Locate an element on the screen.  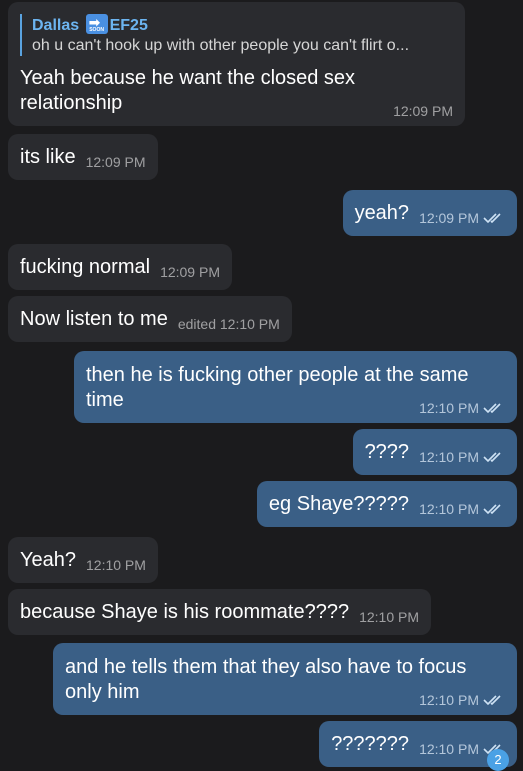
message-text: Now listen to me is located at coordinates (94, 319).